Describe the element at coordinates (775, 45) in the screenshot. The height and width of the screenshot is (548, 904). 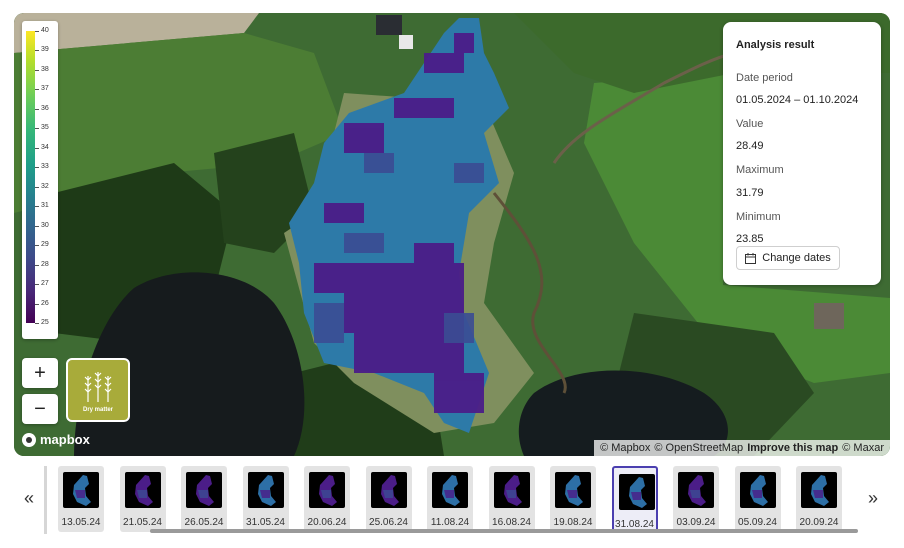
I see `panel-title: Analysis result` at that location.